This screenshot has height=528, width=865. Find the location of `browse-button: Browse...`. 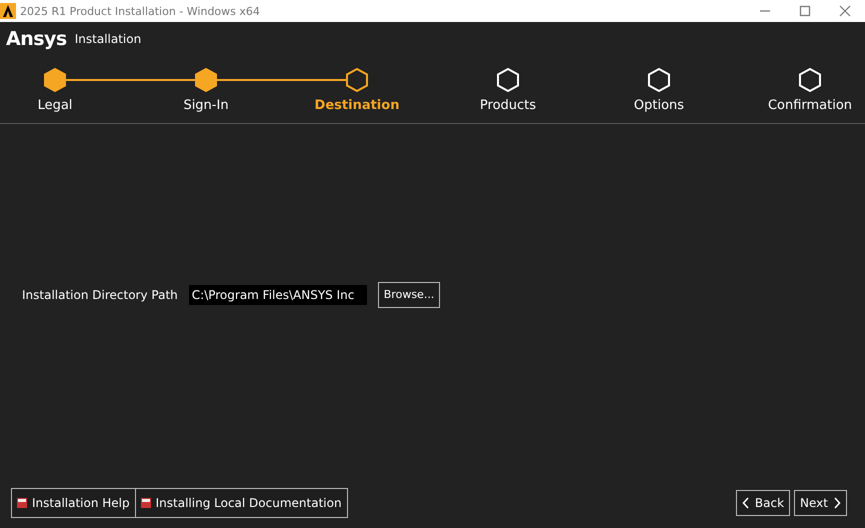

browse-button: Browse... is located at coordinates (409, 295).